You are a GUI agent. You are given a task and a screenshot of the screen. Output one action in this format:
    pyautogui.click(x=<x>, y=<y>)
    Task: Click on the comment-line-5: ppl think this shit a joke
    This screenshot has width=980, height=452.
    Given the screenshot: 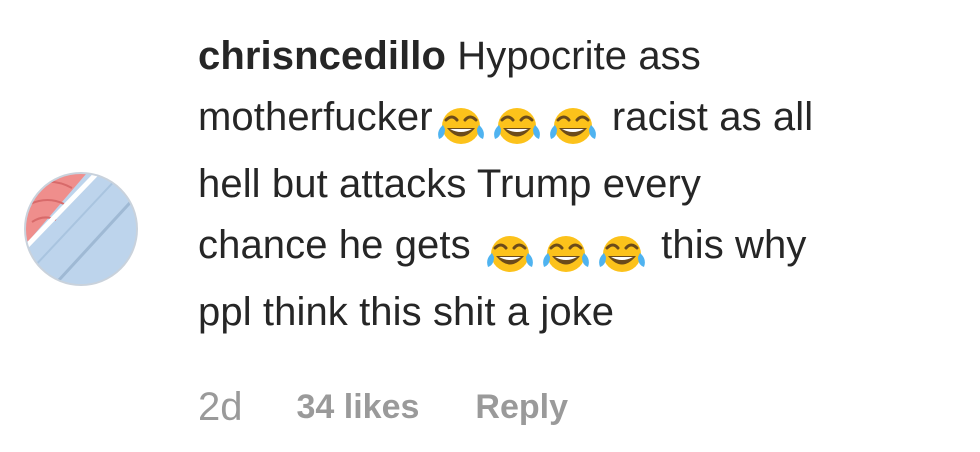 What is the action you would take?
    pyautogui.click(x=578, y=312)
    